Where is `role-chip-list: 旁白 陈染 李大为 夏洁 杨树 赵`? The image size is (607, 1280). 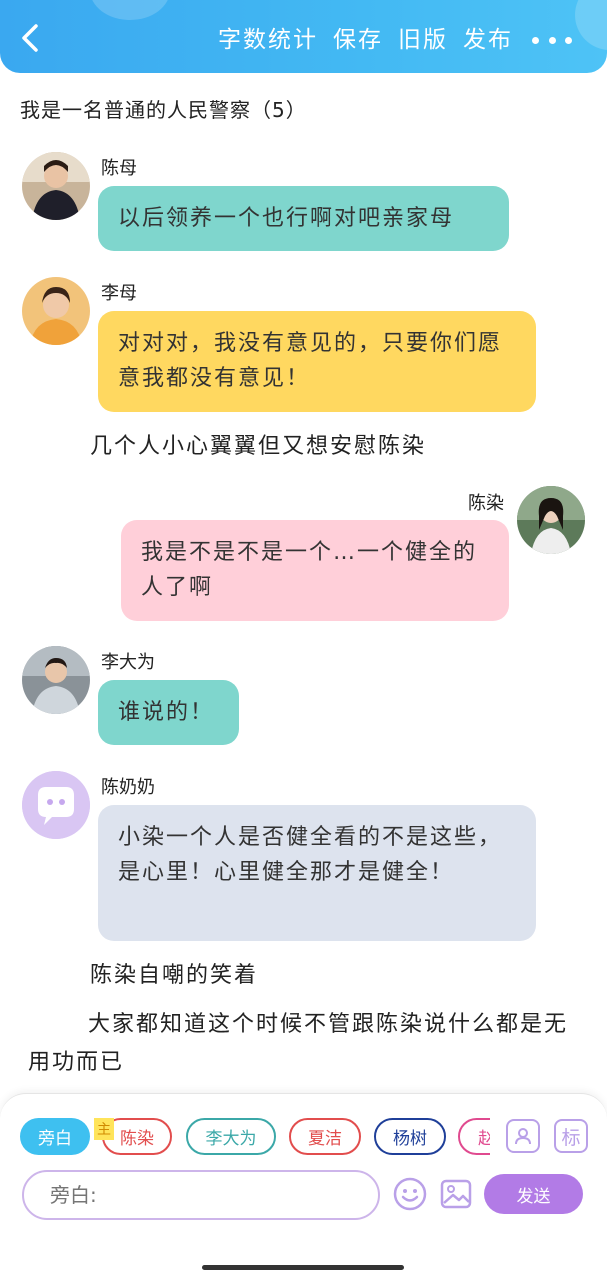
role-chip-list: 旁白 陈染 李大为 夏洁 杨树 赵 is located at coordinates (255, 1137).